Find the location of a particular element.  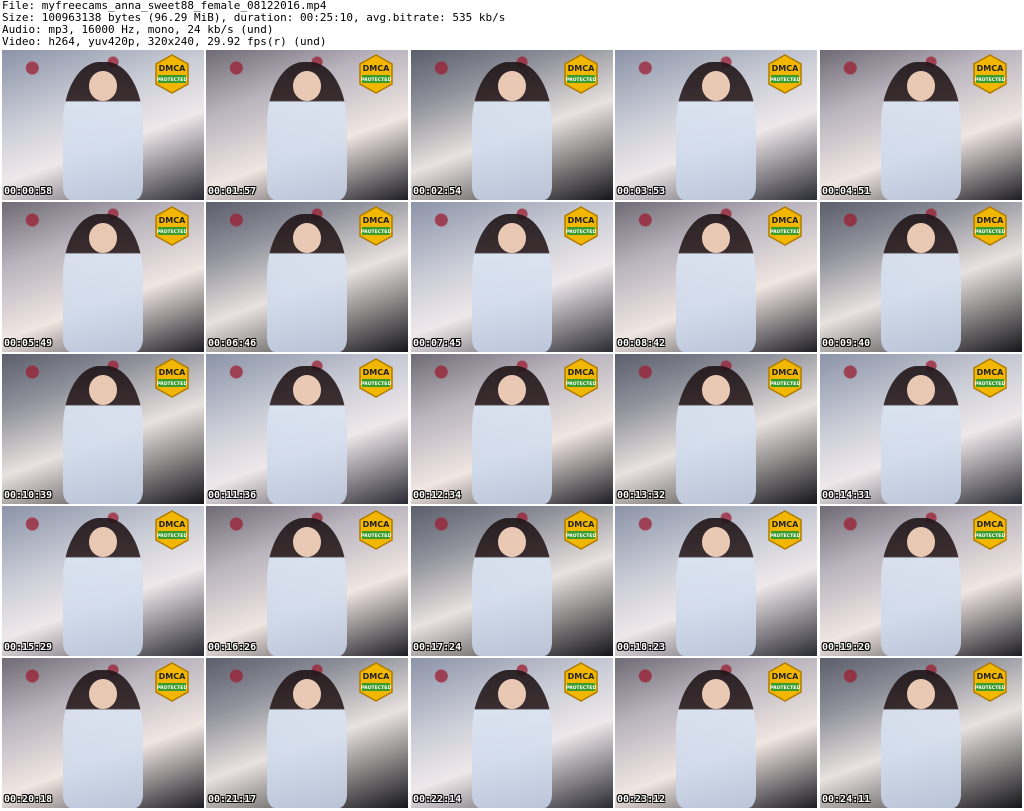

thumbnail-timestamp: 00:20:18 is located at coordinates (28, 799).